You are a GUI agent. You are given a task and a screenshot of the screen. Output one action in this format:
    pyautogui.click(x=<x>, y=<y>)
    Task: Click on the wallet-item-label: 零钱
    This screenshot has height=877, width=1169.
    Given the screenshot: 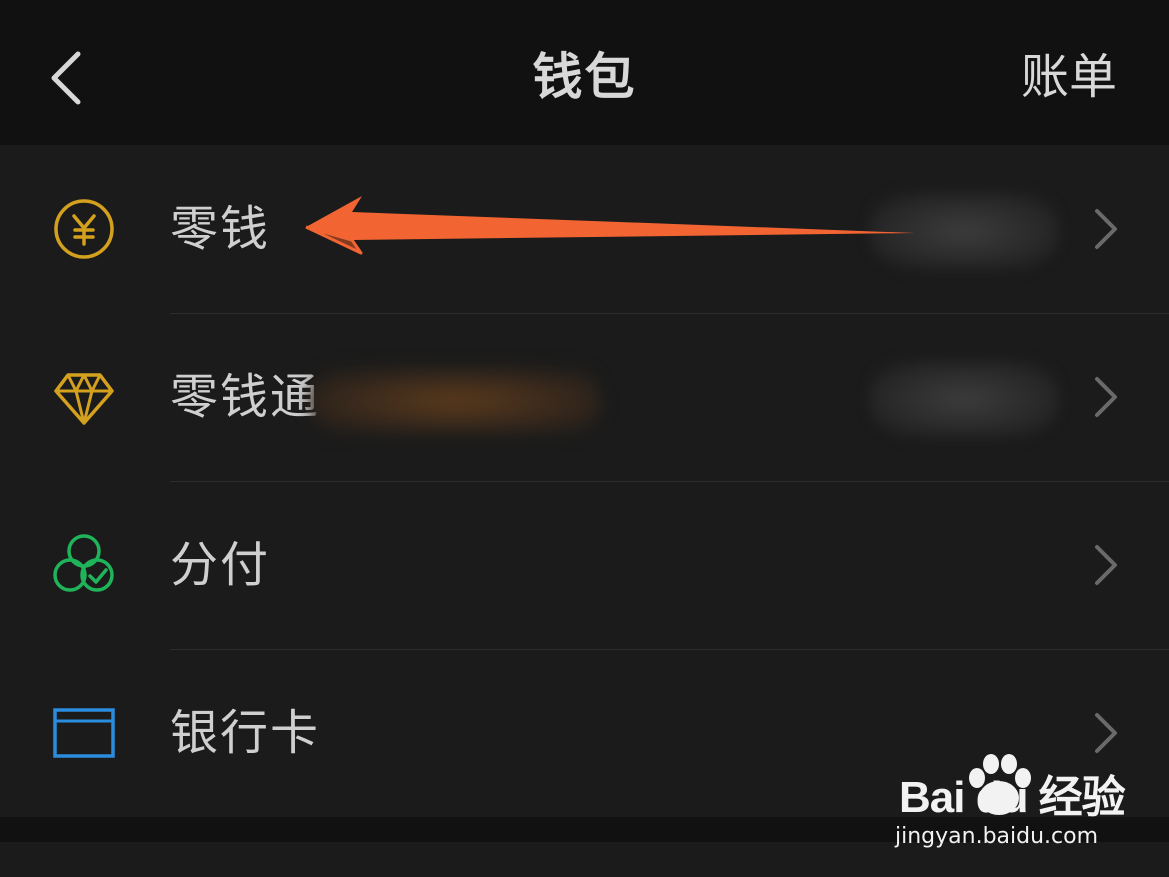 What is the action you would take?
    pyautogui.click(x=220, y=229)
    